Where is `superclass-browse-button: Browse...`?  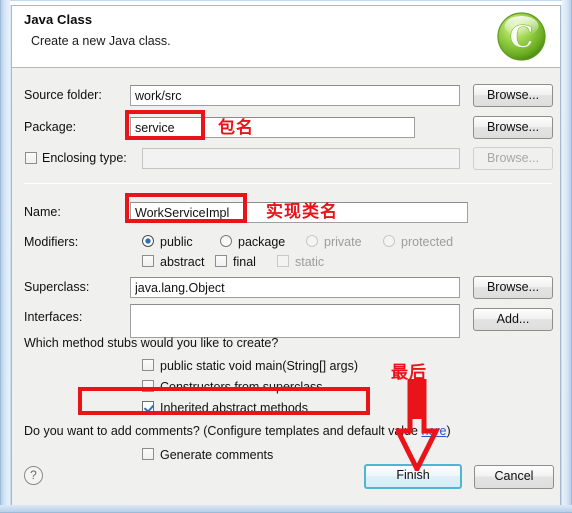 superclass-browse-button: Browse... is located at coordinates (513, 287).